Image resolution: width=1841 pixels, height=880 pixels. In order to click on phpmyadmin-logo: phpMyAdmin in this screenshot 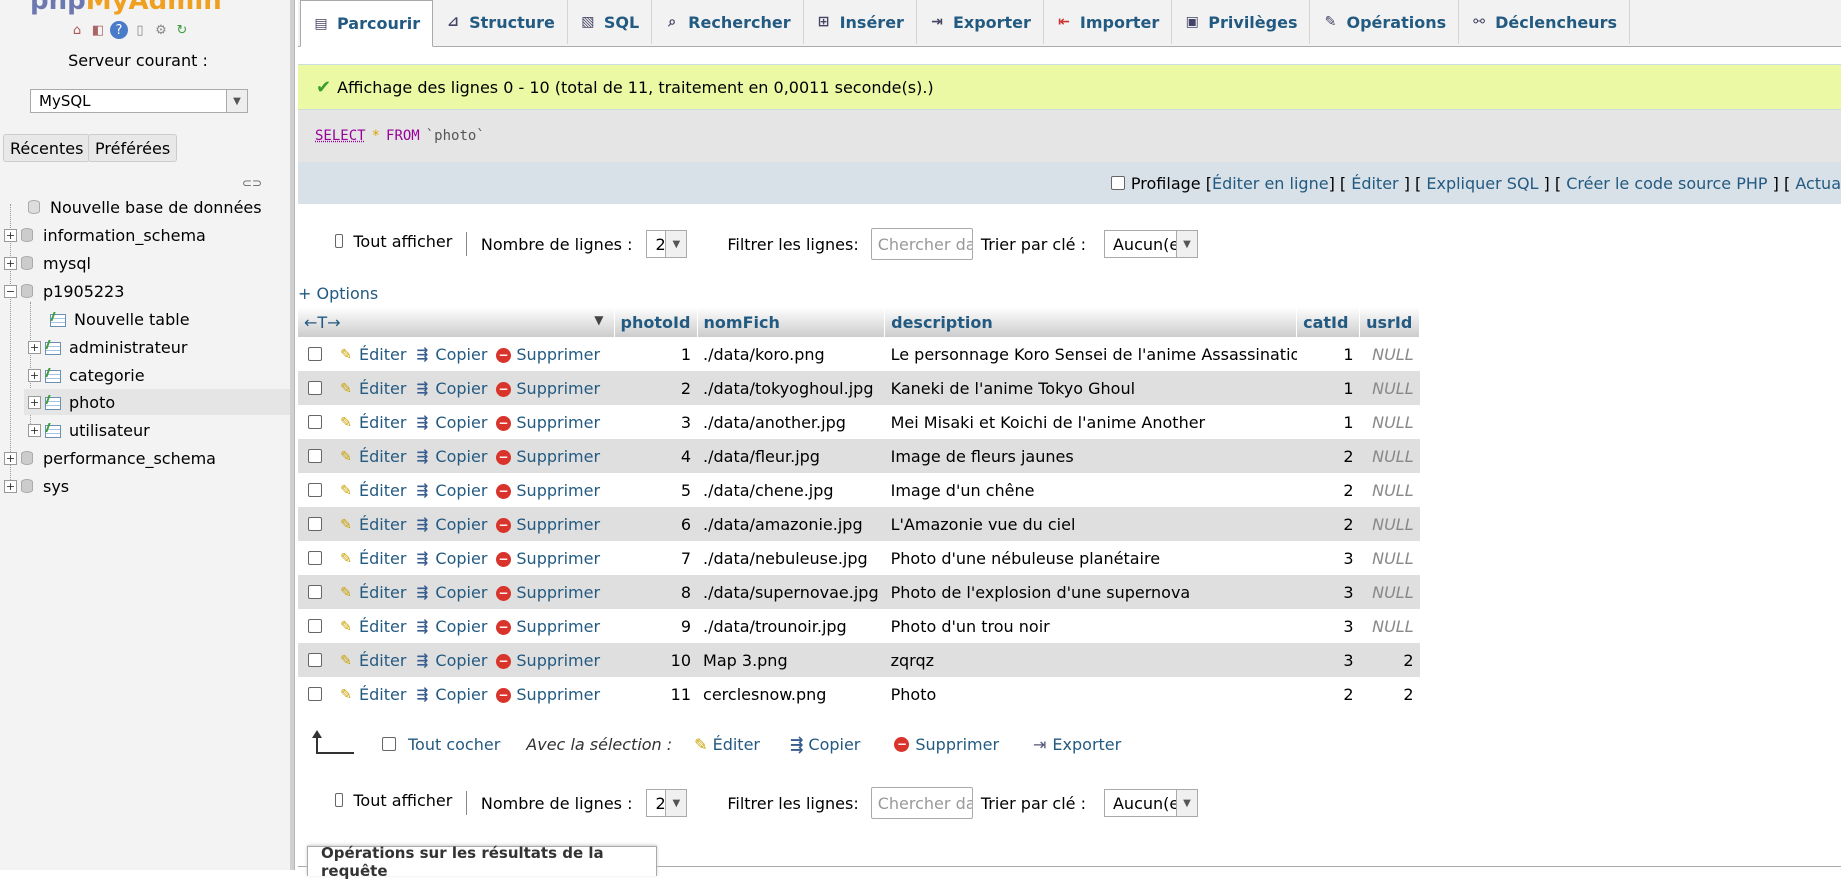, I will do `click(126, 8)`.